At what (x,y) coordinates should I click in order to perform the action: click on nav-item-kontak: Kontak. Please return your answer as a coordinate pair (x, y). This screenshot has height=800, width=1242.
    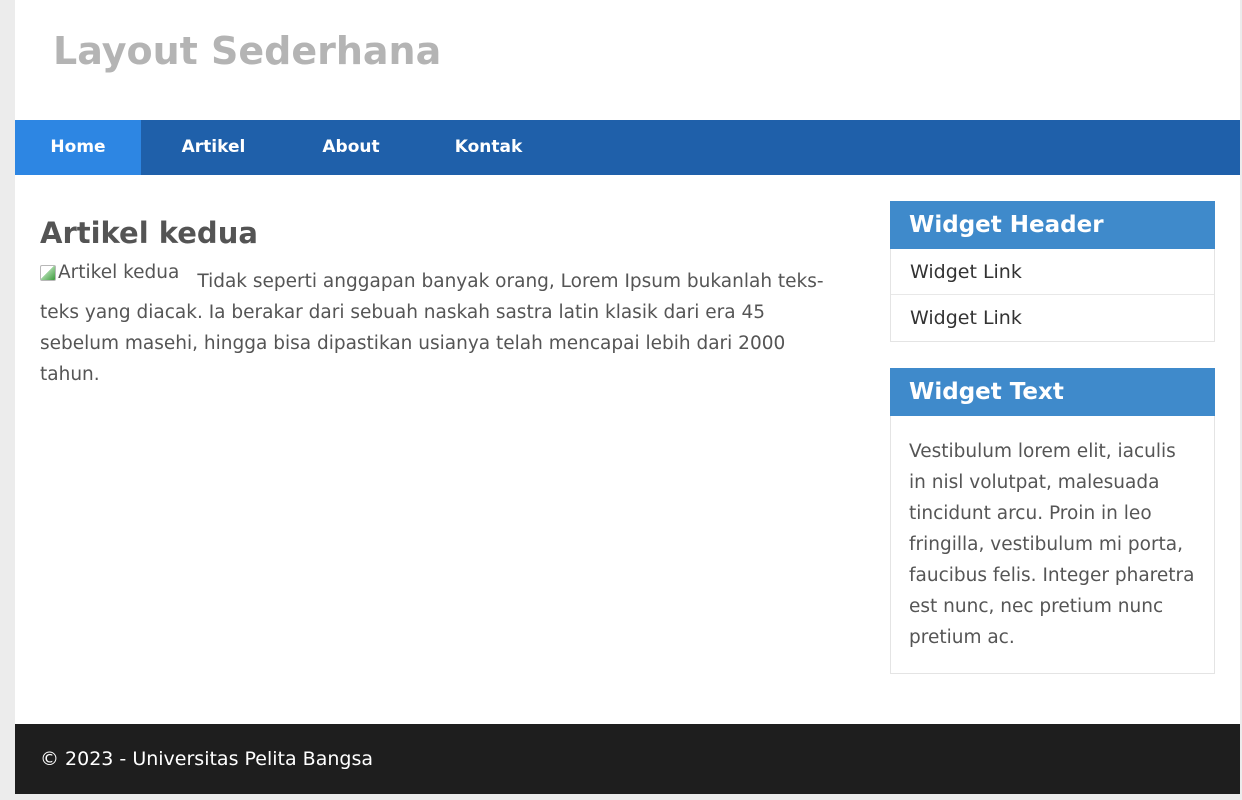
    Looking at the image, I should click on (488, 147).